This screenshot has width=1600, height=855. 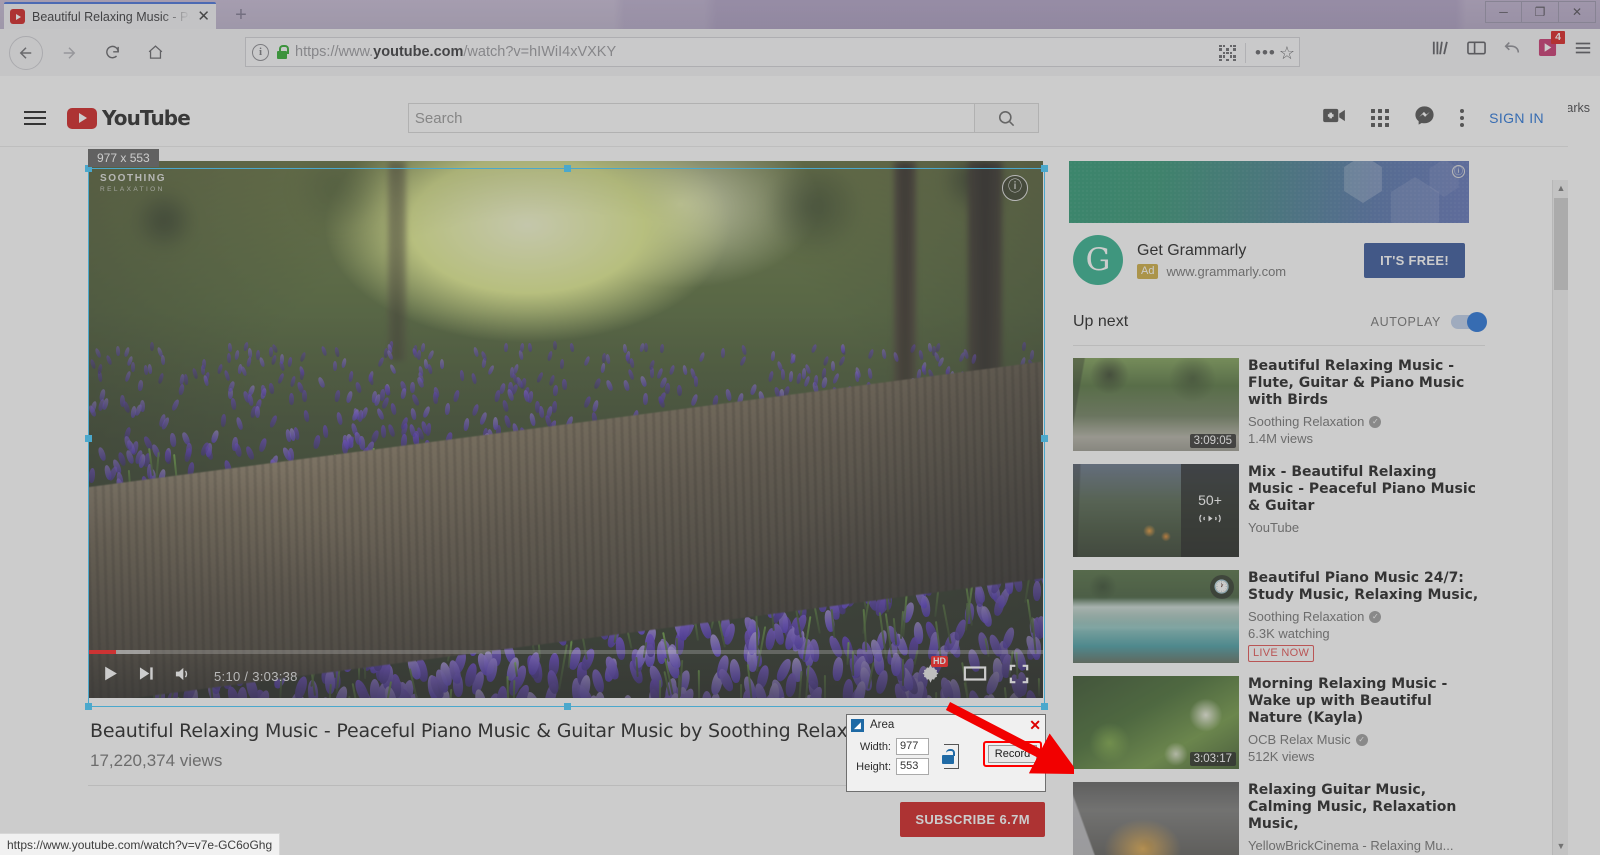 I want to click on autoplay-toggle, so click(x=1469, y=322).